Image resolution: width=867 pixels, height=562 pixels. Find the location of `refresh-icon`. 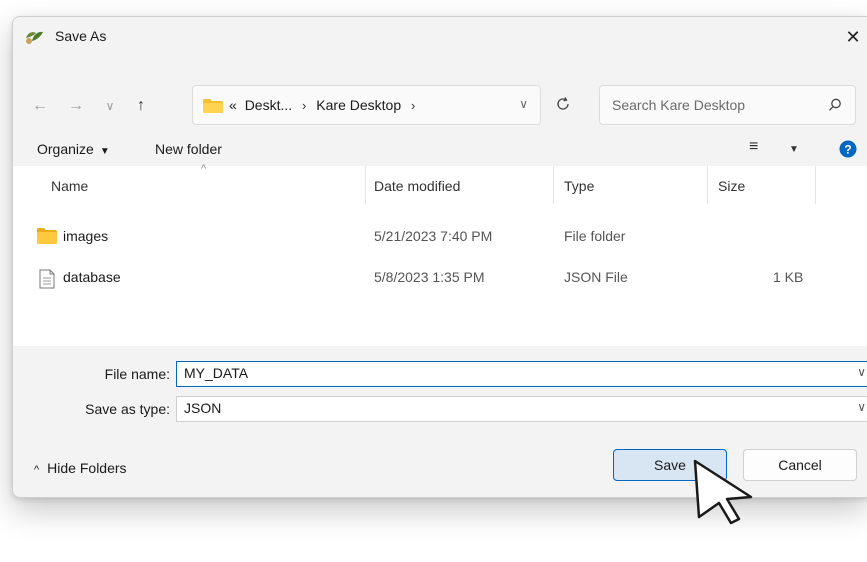

refresh-icon is located at coordinates (563, 103).